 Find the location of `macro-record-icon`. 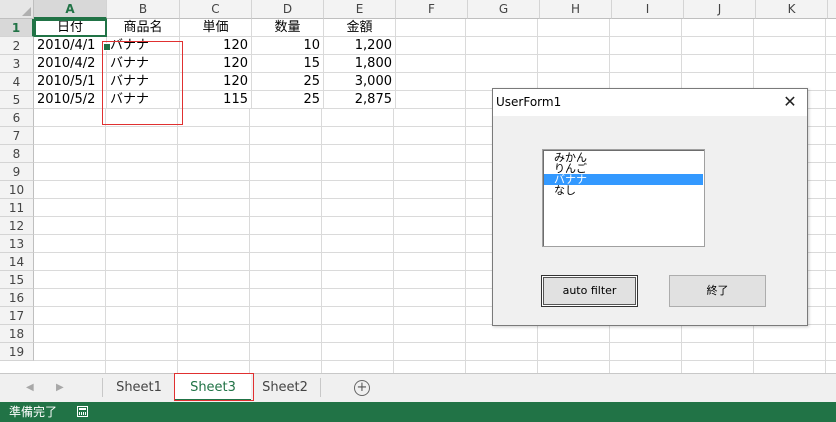

macro-record-icon is located at coordinates (82, 411).